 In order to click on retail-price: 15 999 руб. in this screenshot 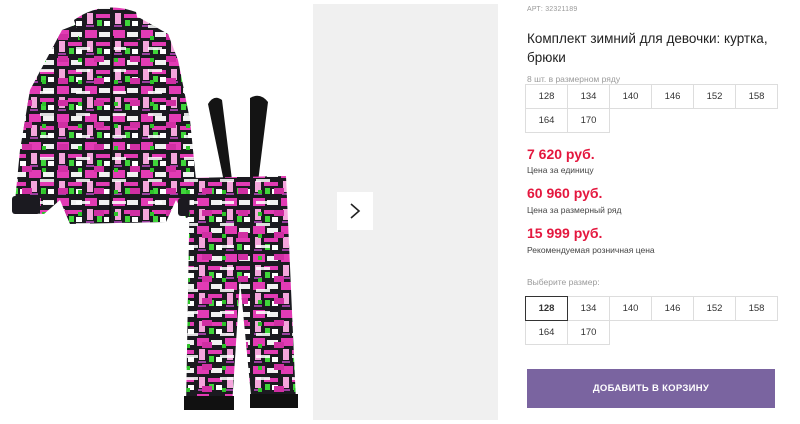, I will do `click(565, 233)`.